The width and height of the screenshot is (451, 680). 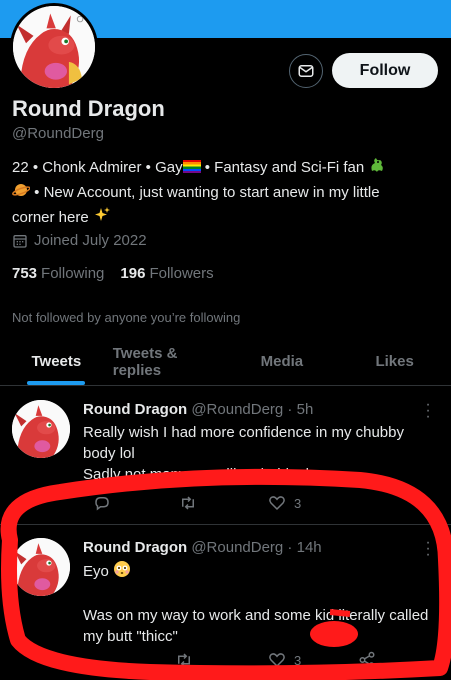 I want to click on tweet-header: Round Dragon @RoundDerg · 14h, so click(x=202, y=547).